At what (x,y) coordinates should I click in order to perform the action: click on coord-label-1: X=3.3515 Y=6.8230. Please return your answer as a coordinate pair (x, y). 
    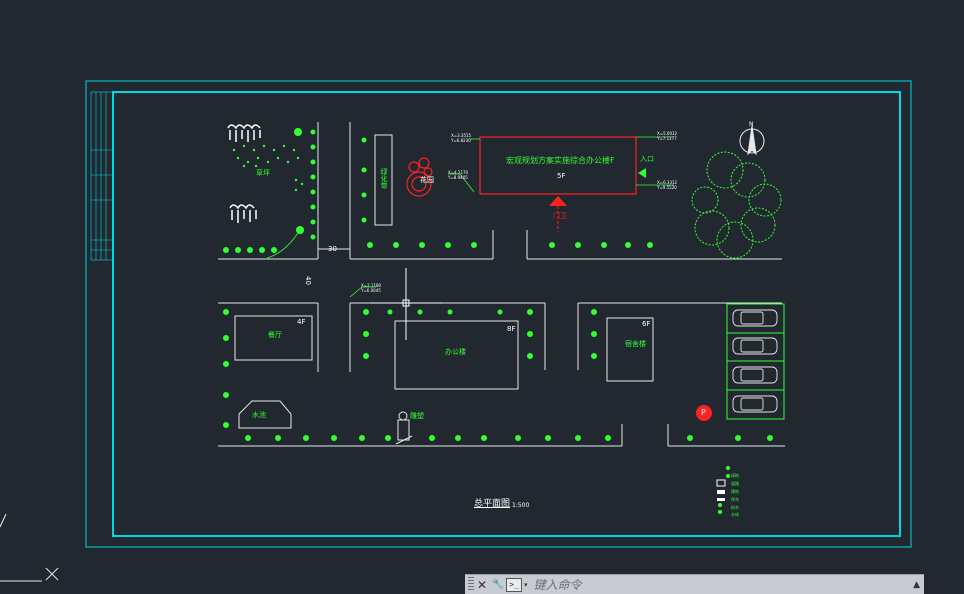
    Looking at the image, I should click on (461, 138).